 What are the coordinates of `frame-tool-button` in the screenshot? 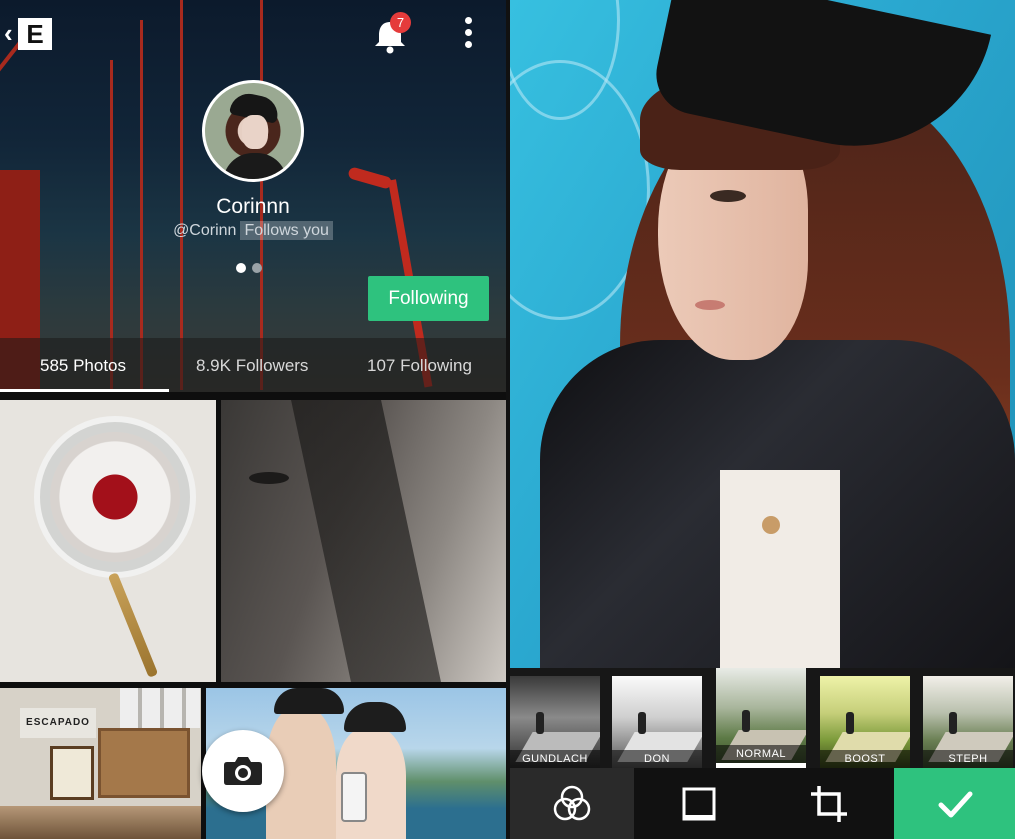 It's located at (699, 803).